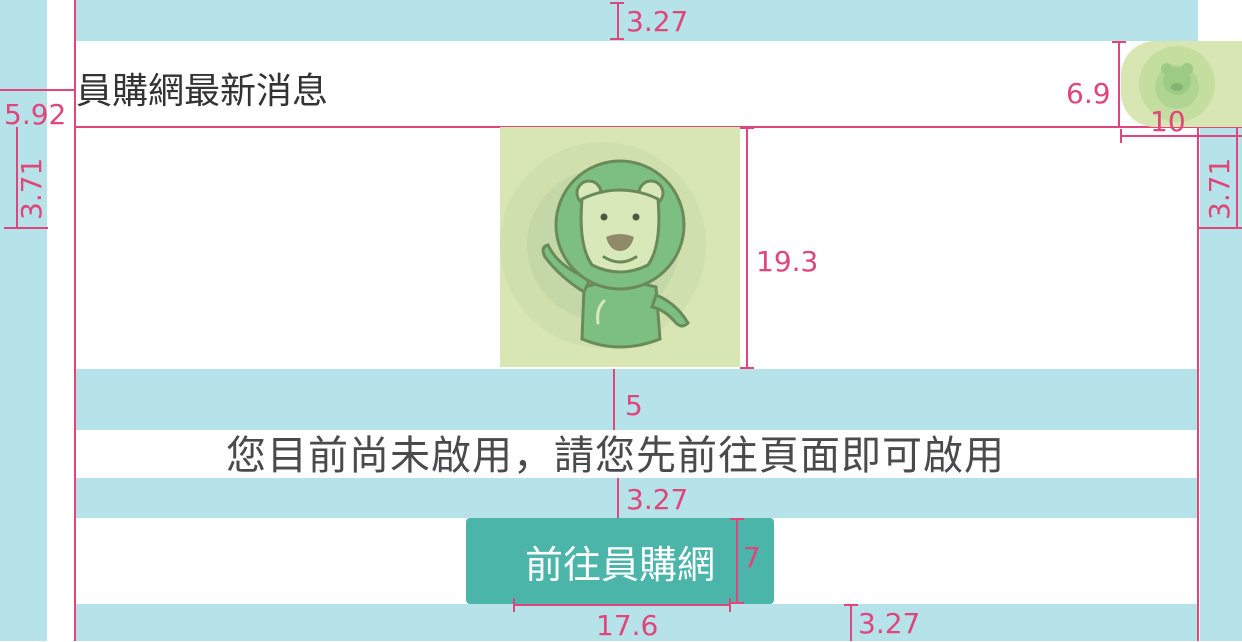 The height and width of the screenshot is (642, 1242). Describe the element at coordinates (31, 188) in the screenshot. I see `dimension-side-left: 3.71` at that location.